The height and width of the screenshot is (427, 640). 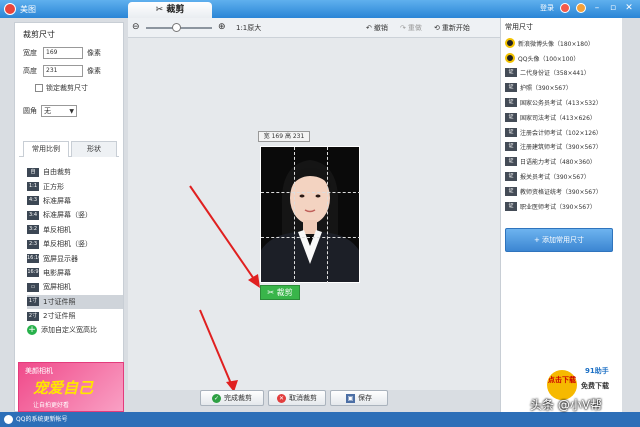 I want to click on ratio-item-3-2: 3:2 单反相机, so click(x=75, y=230).